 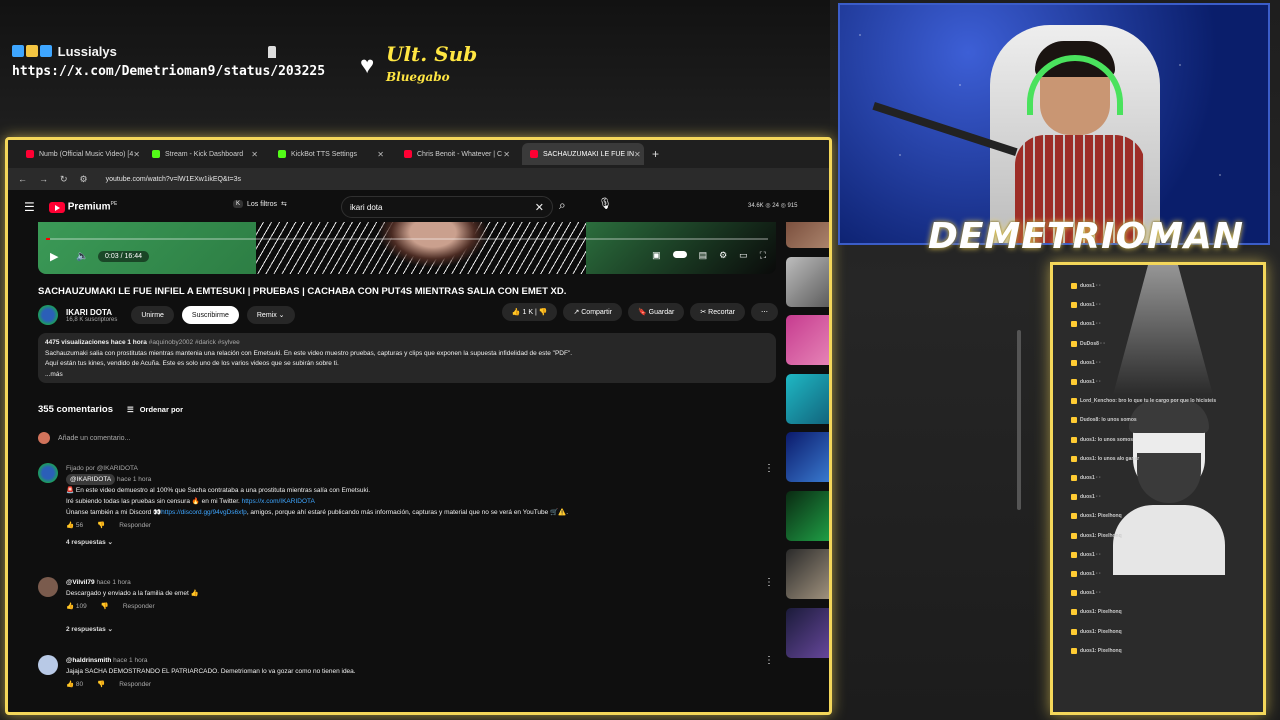 What do you see at coordinates (278, 501) in the screenshot?
I see `twitter-link: https://x.com/IKARIDOTA` at bounding box center [278, 501].